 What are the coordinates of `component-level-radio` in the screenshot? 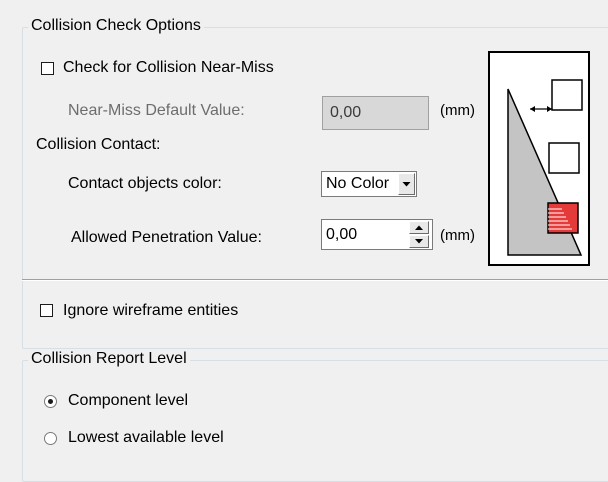 It's located at (50, 401).